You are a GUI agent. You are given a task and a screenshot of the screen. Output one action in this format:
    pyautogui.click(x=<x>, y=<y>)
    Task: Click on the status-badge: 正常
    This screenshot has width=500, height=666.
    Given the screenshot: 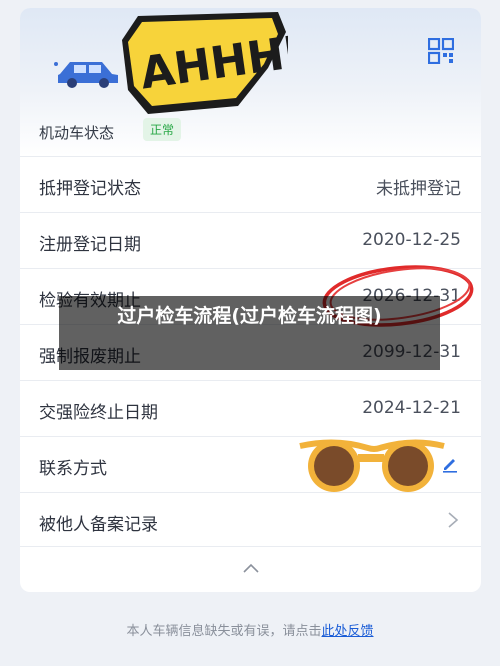 What is the action you would take?
    pyautogui.click(x=162, y=129)
    